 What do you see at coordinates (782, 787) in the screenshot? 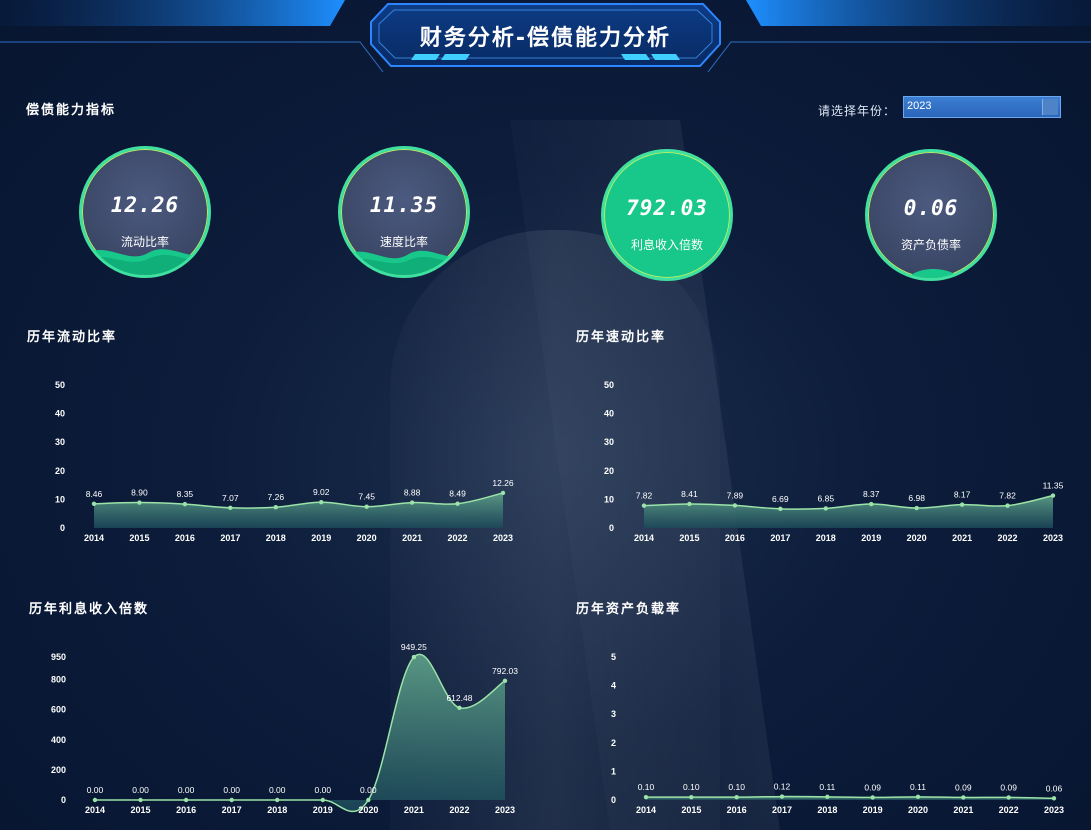
I see `debt-ratio-data-label: 0.12` at bounding box center [782, 787].